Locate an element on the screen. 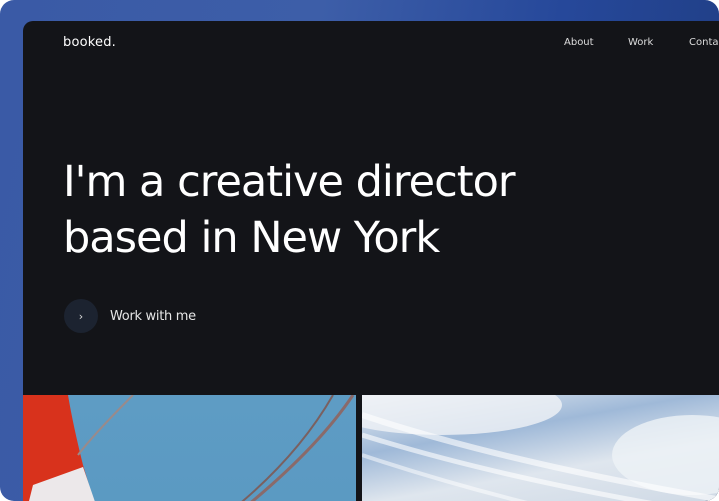 Image resolution: width=719 pixels, height=501 pixels. logo: booked. is located at coordinates (89, 42).